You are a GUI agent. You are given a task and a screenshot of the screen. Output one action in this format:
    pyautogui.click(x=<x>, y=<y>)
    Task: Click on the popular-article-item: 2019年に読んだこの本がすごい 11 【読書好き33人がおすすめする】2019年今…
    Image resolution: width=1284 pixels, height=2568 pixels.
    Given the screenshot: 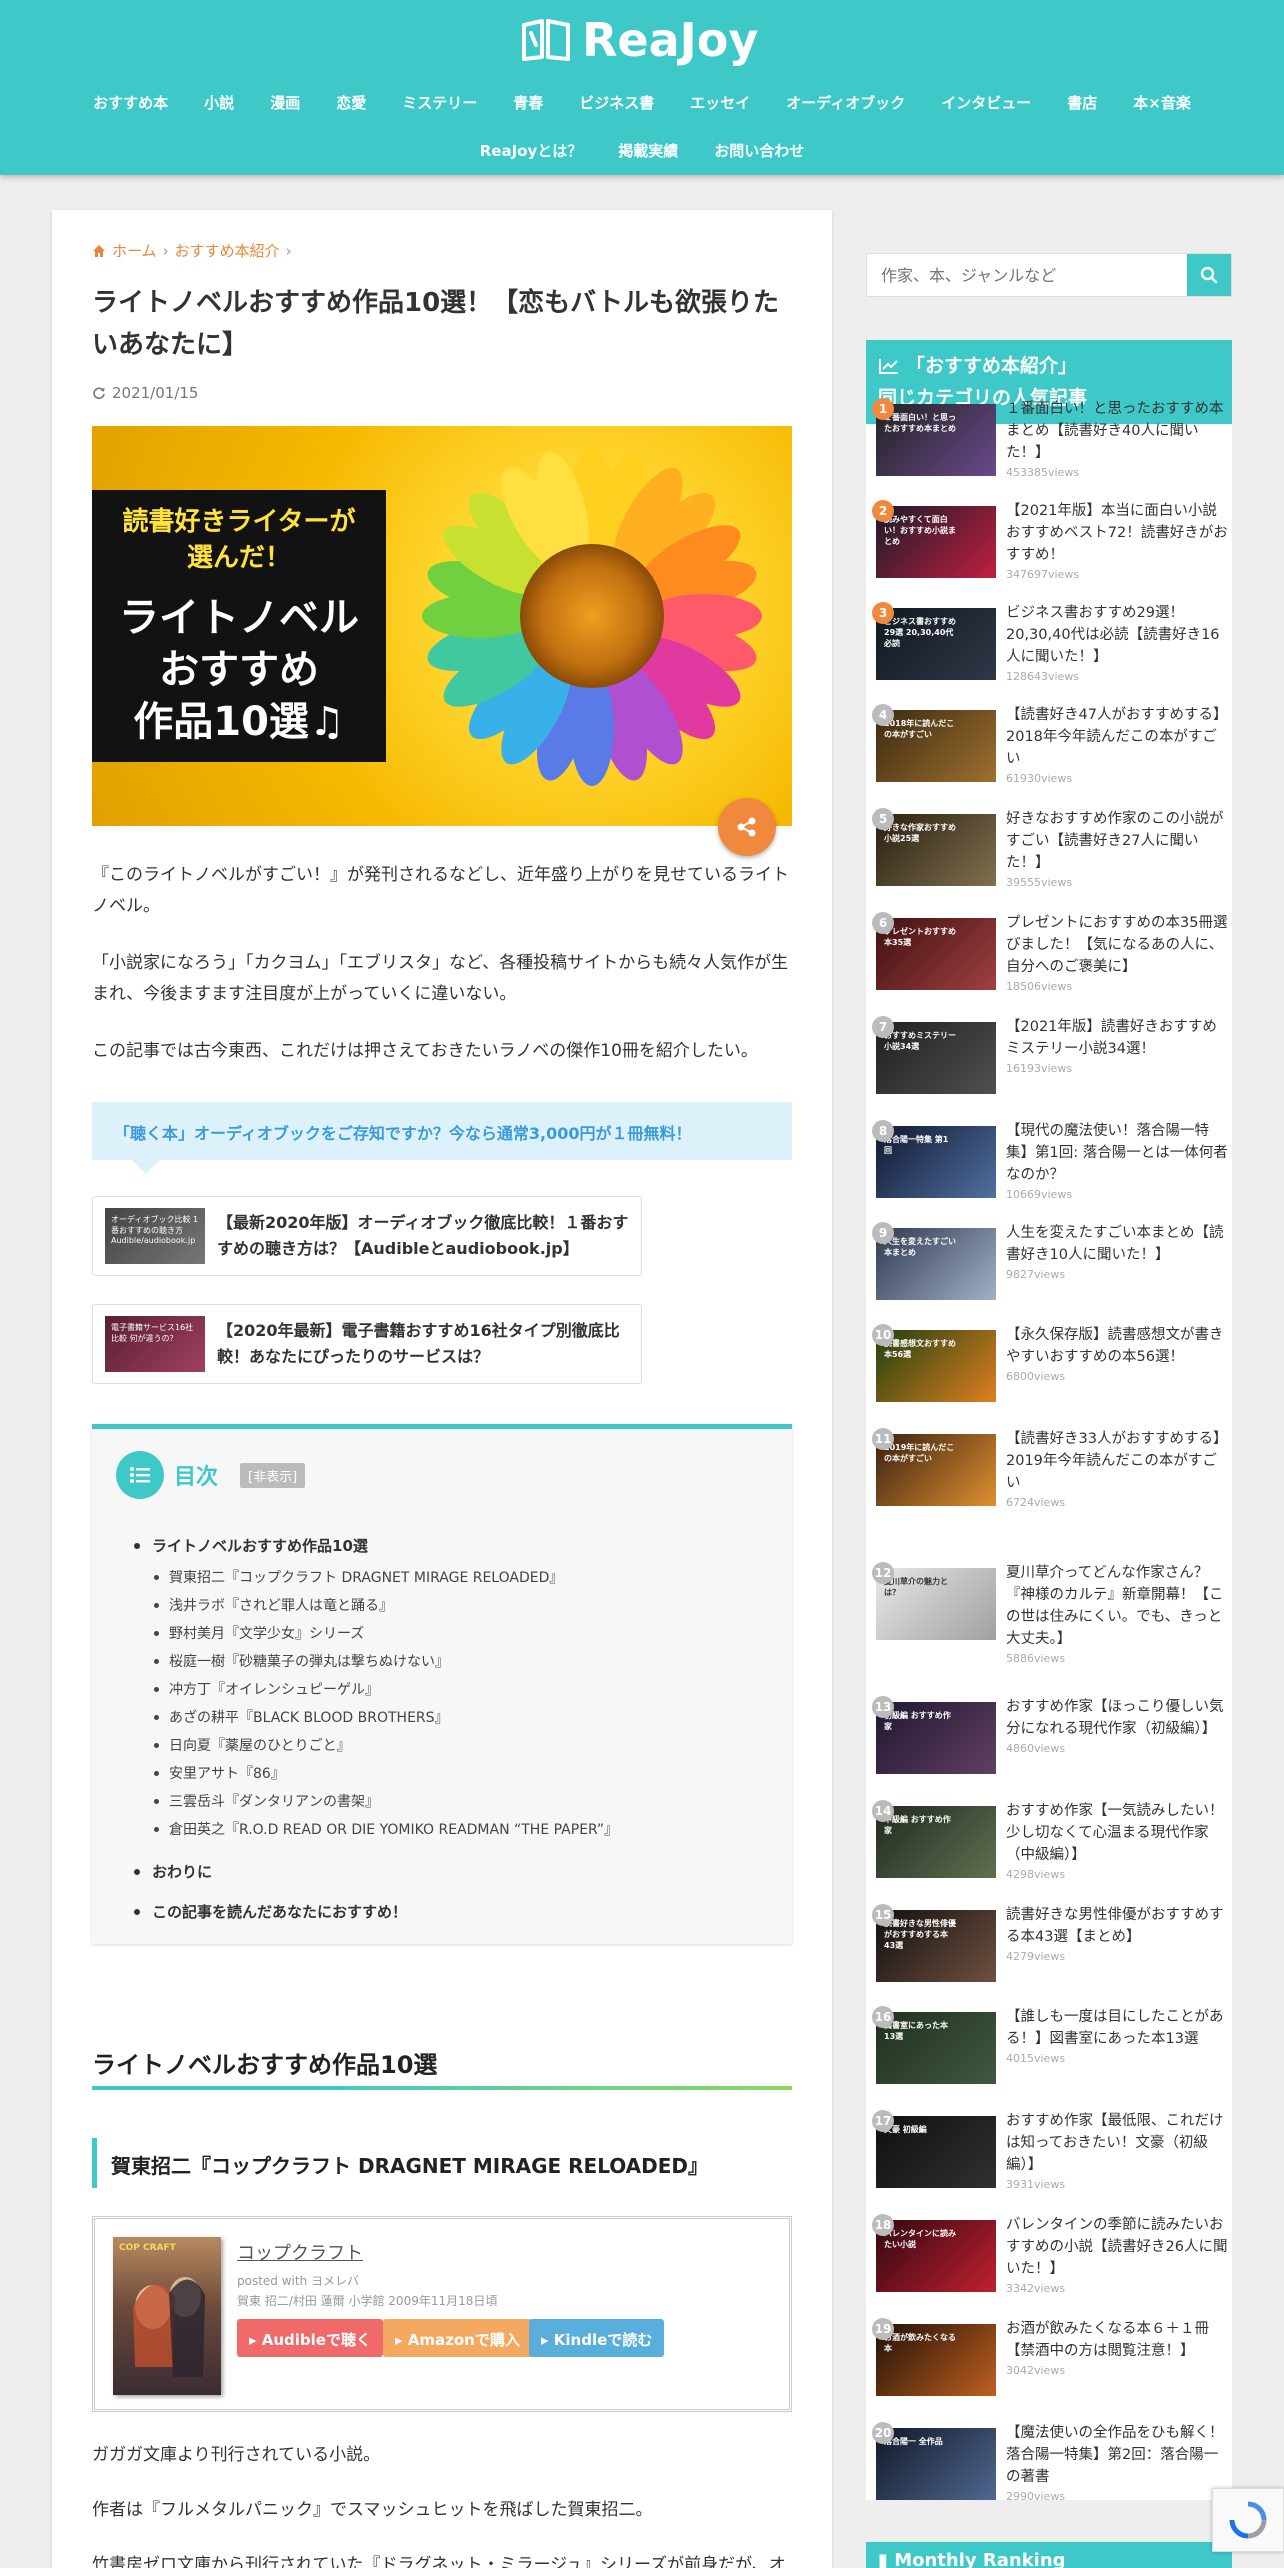 What is the action you would take?
    pyautogui.click(x=1050, y=1471)
    